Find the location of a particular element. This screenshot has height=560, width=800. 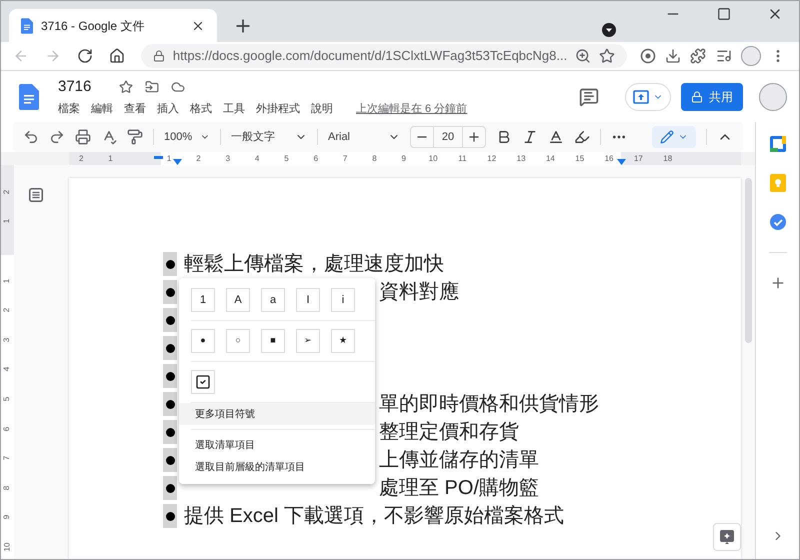

last-edit-link: 上次編輯是在 6 分鐘前 is located at coordinates (412, 109).